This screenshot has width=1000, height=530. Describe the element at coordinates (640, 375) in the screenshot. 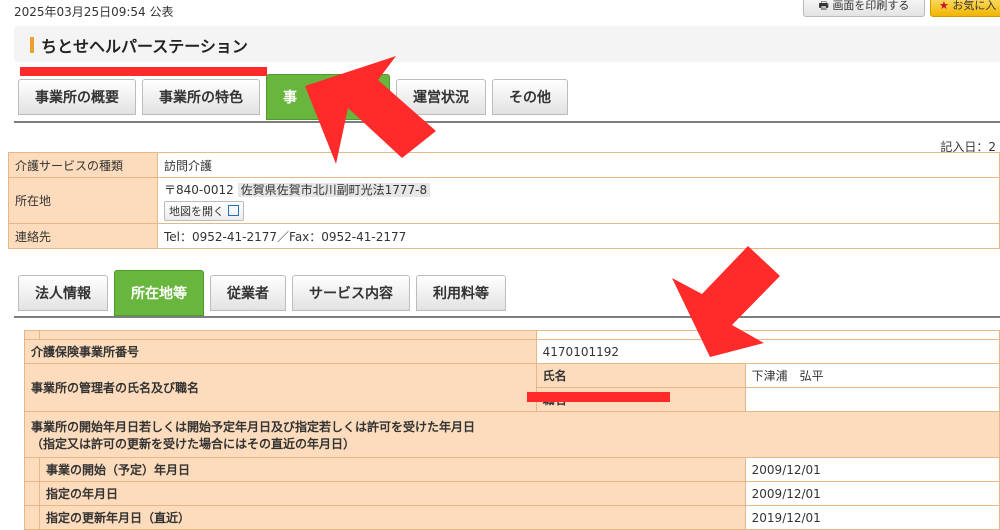

I see `manager-name-label: 氏名` at that location.